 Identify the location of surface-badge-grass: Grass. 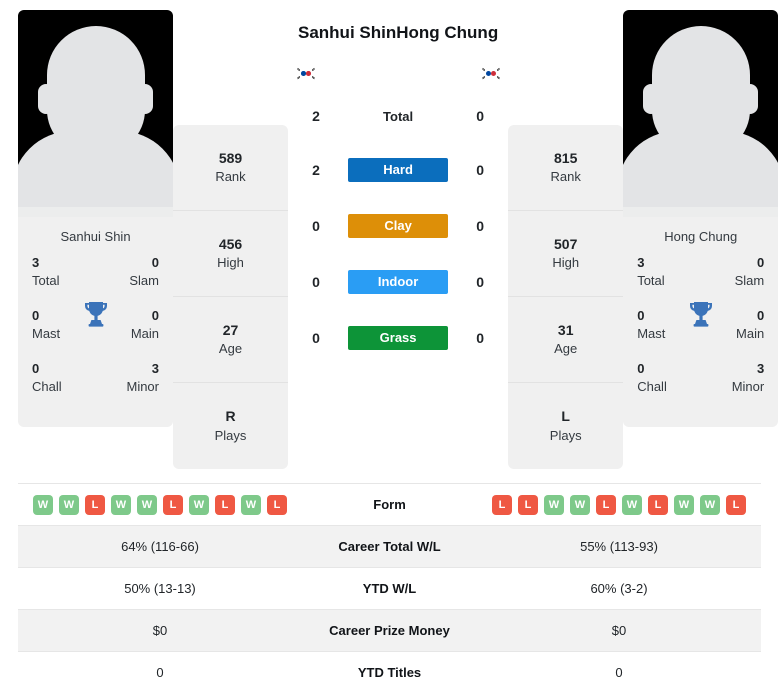
(398, 338).